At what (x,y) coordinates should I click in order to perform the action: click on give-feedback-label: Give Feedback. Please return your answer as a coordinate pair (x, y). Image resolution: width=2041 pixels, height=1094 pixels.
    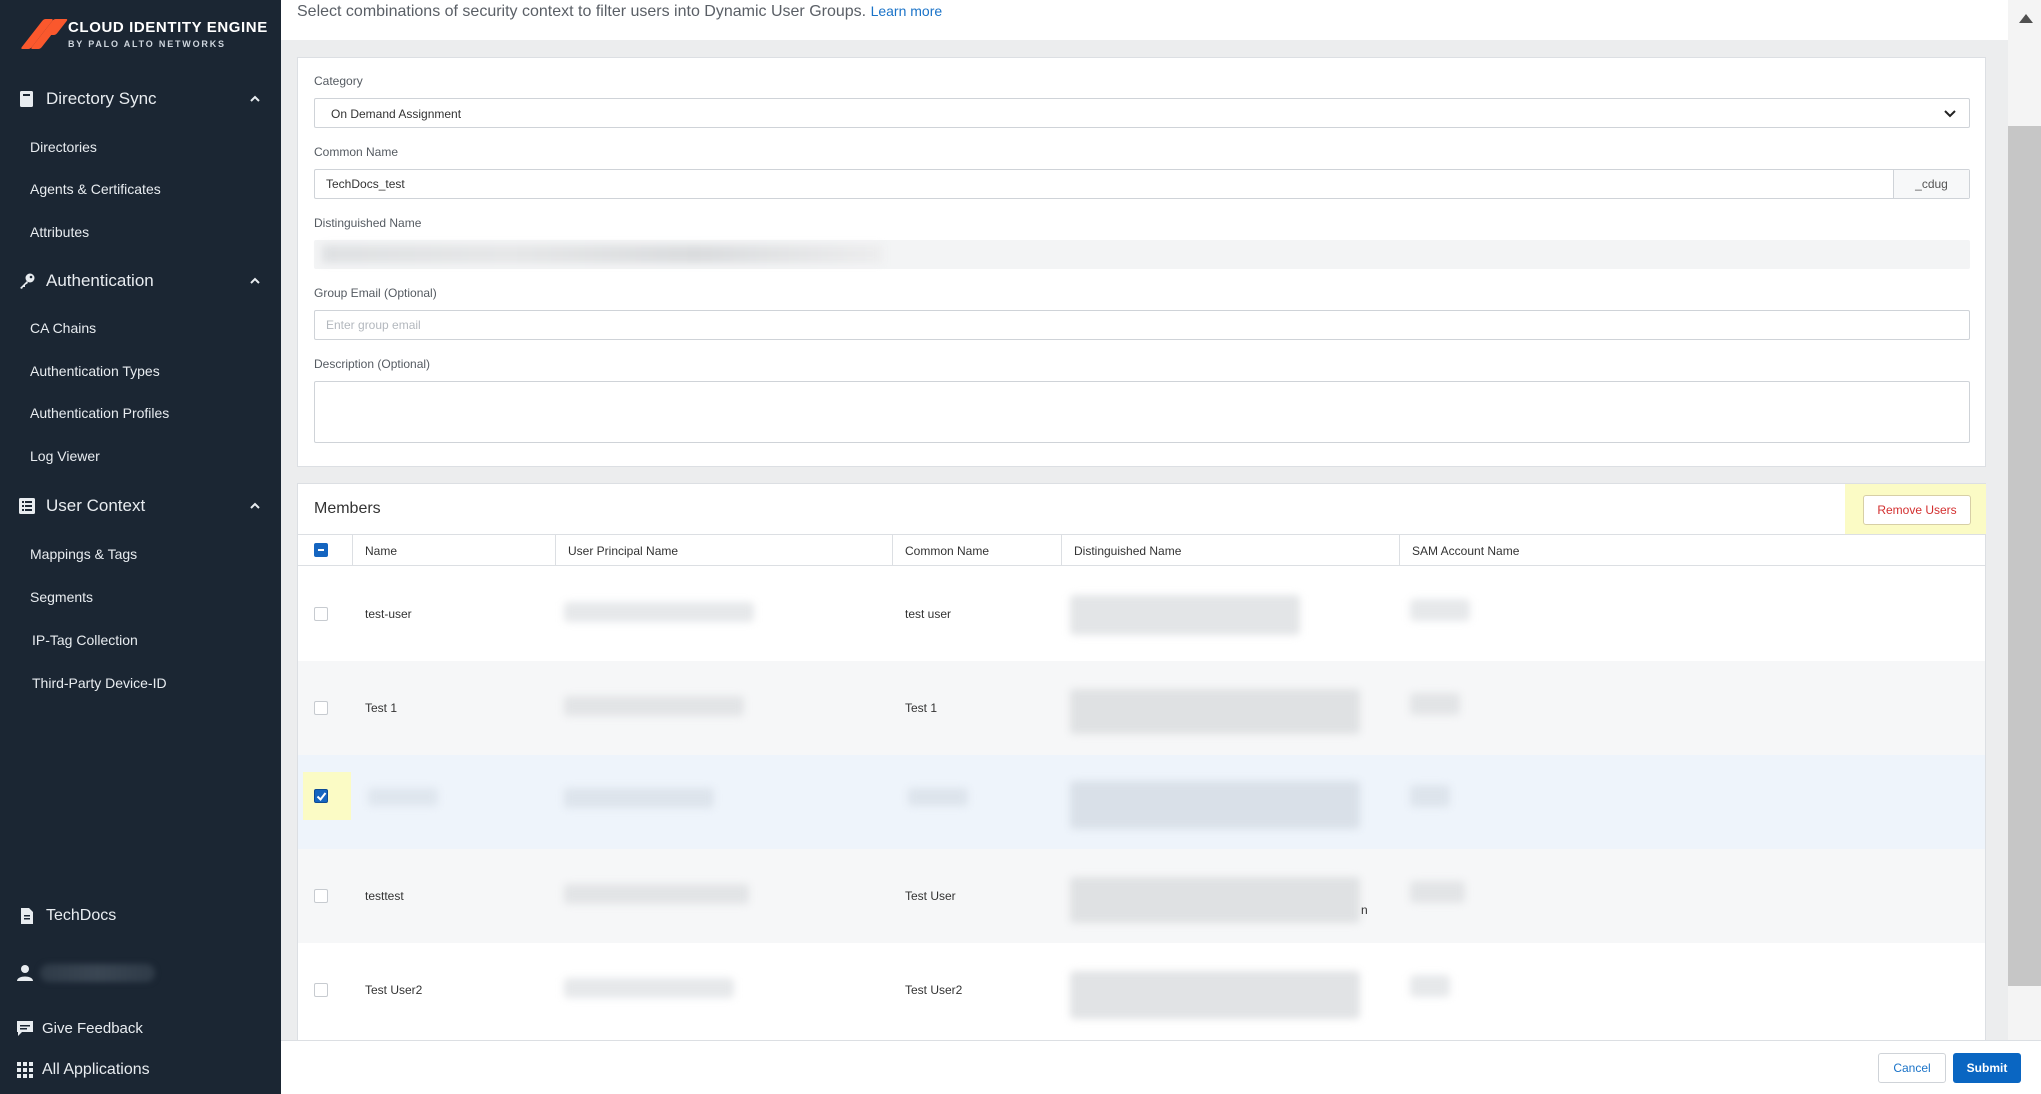
    Looking at the image, I should click on (92, 1028).